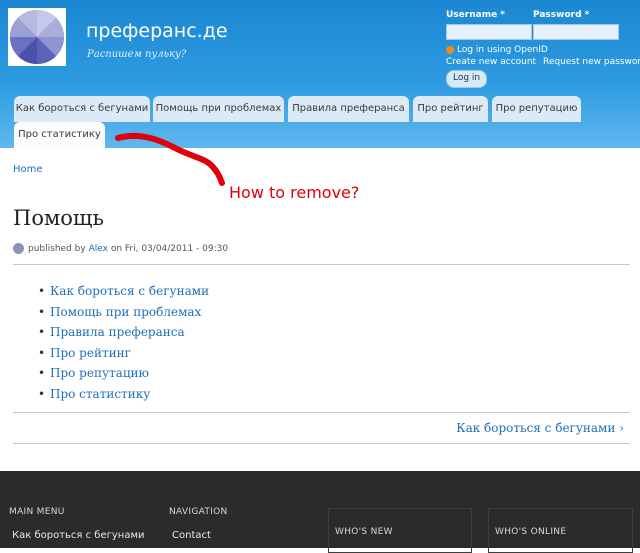 The image size is (640, 553). What do you see at coordinates (450, 49) in the screenshot?
I see `openid-icon` at bounding box center [450, 49].